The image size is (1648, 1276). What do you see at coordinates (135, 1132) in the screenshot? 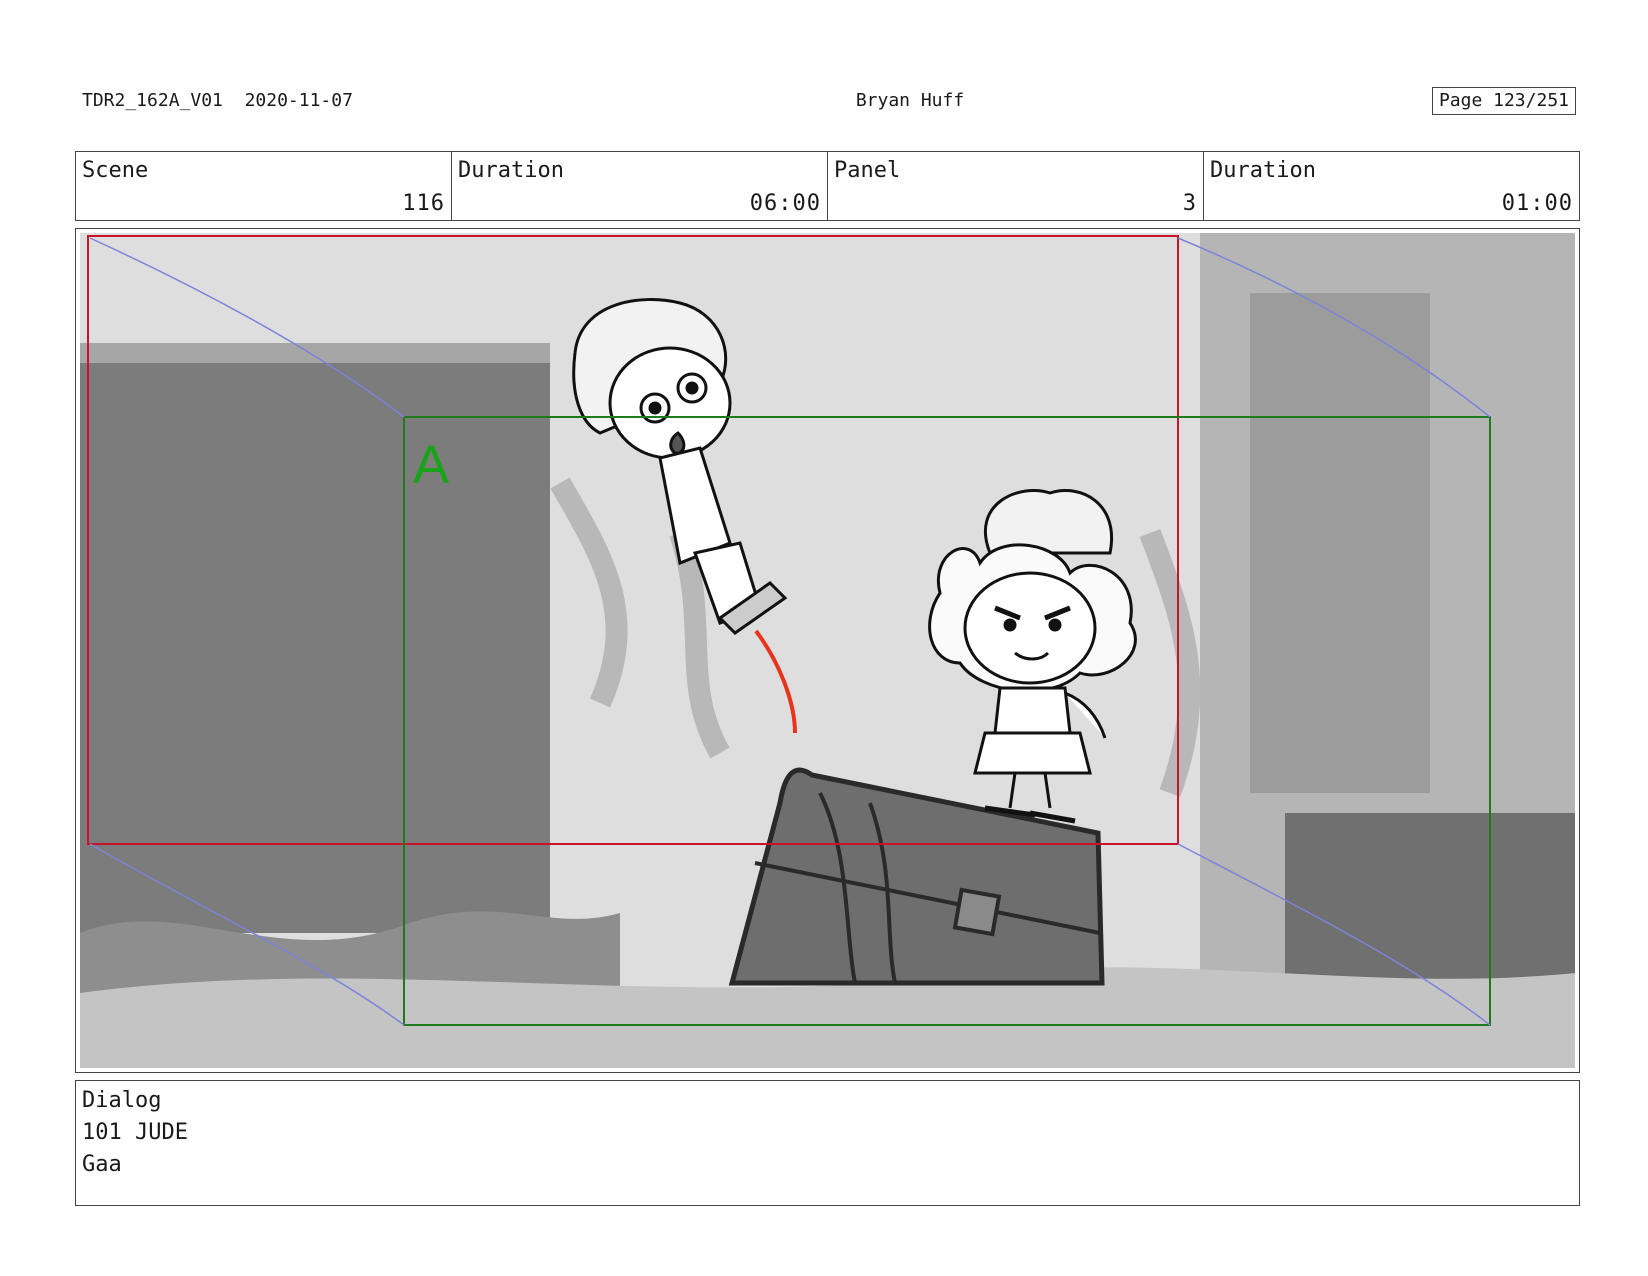
I see `dialog-character: 101 JUDE` at bounding box center [135, 1132].